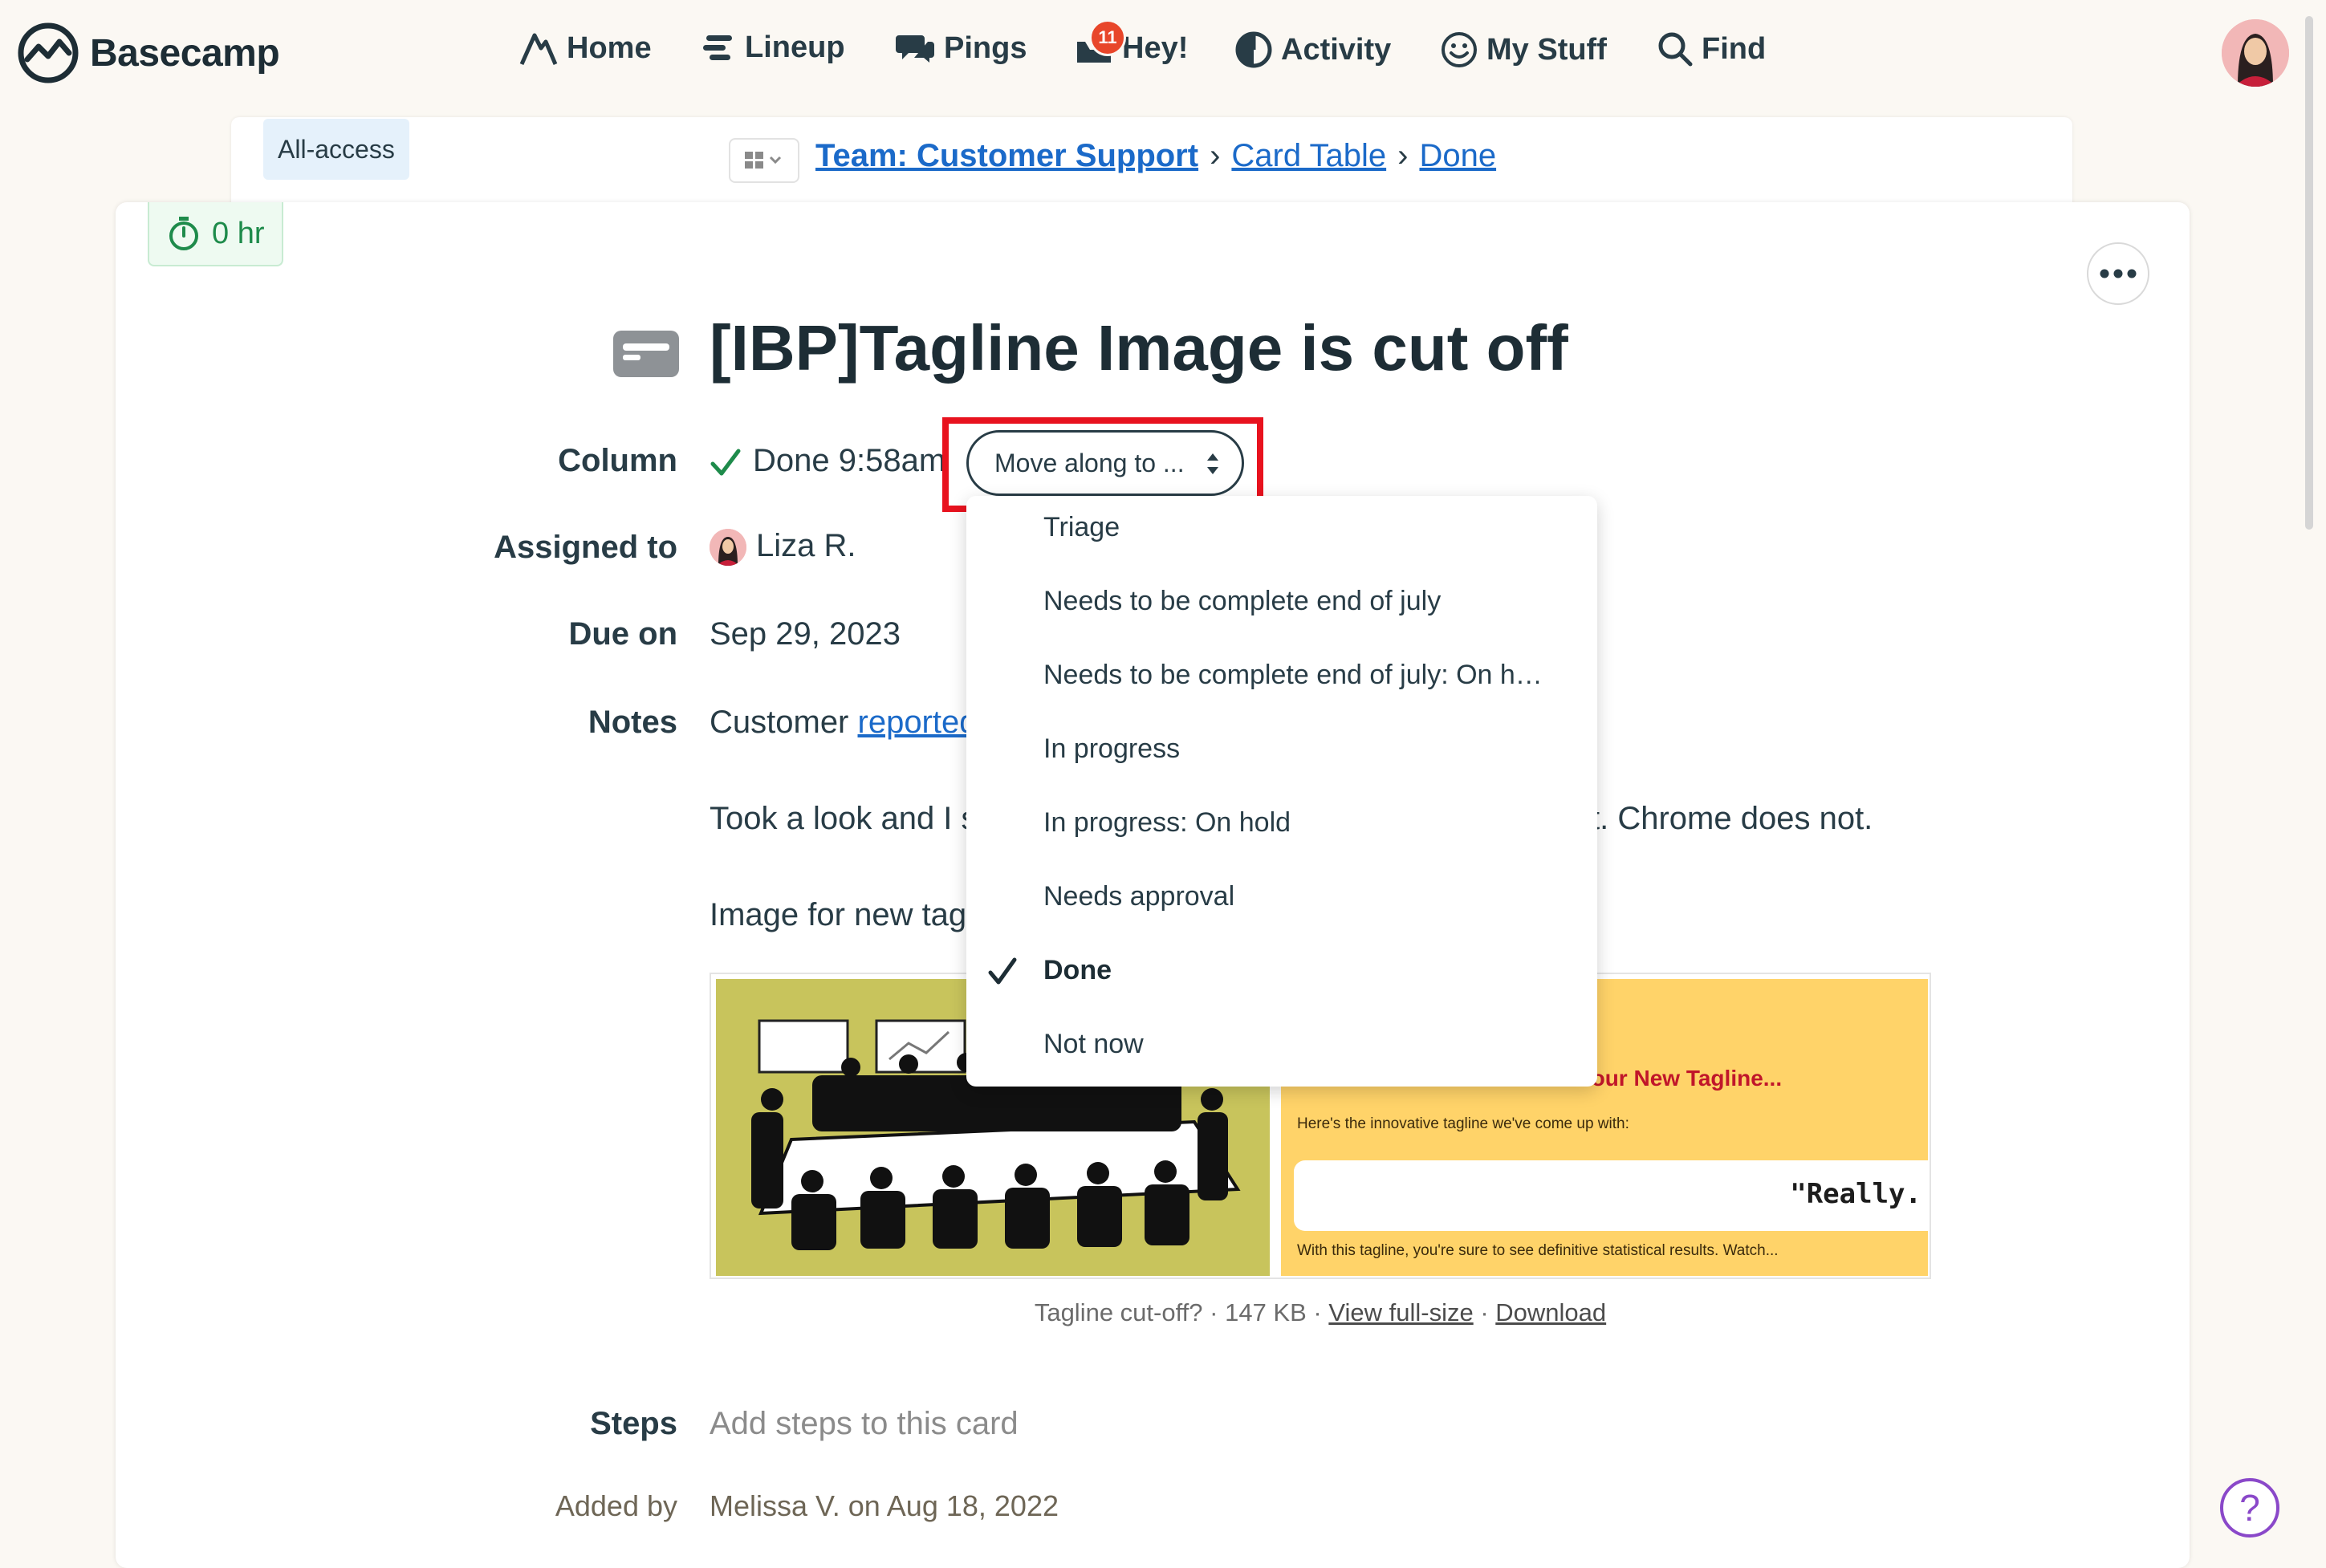 Image resolution: width=2326 pixels, height=1568 pixels. I want to click on nav-home: Home, so click(585, 48).